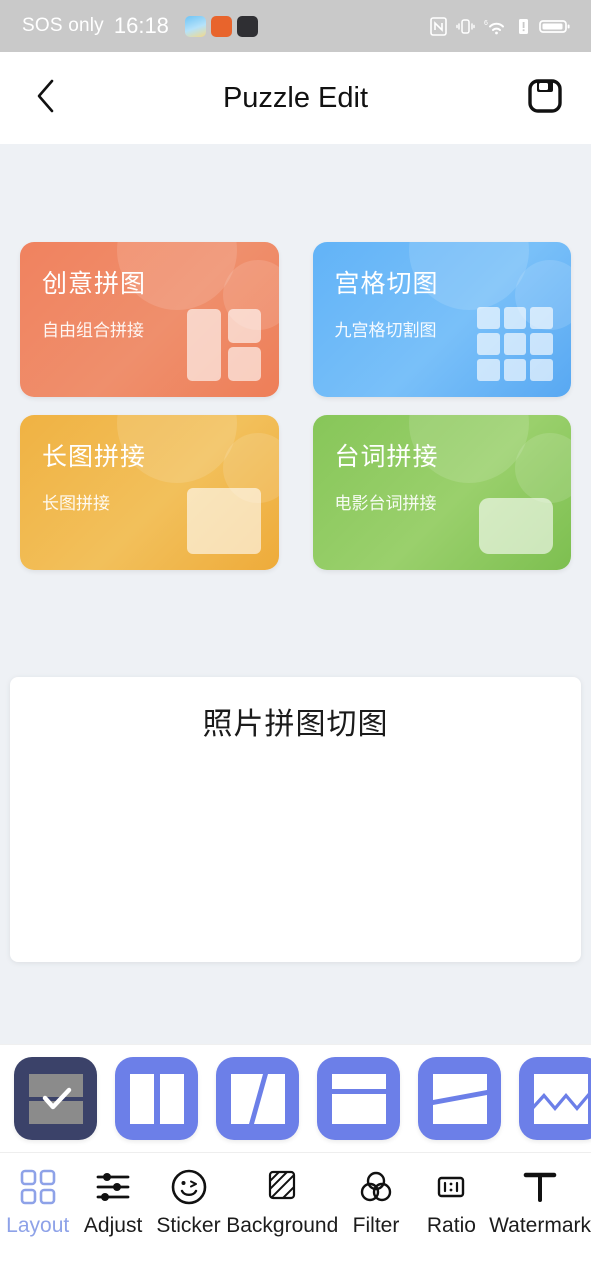 The height and width of the screenshot is (1280, 591). What do you see at coordinates (386, 284) in the screenshot?
I see `card-title: 宫格切图` at bounding box center [386, 284].